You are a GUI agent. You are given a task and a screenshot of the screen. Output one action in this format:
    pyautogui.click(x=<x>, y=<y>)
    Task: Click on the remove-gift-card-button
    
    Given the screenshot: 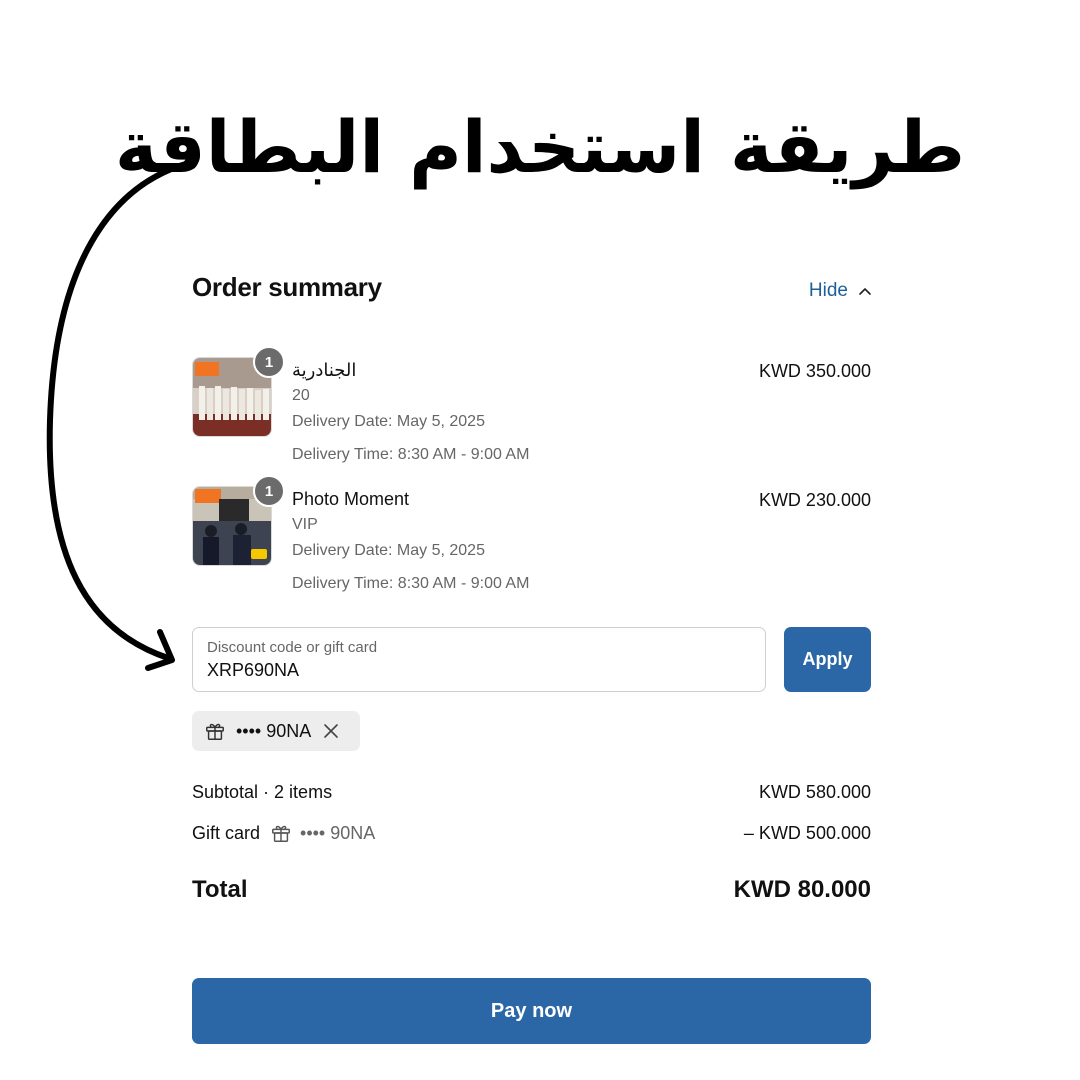 What is the action you would take?
    pyautogui.click(x=331, y=731)
    